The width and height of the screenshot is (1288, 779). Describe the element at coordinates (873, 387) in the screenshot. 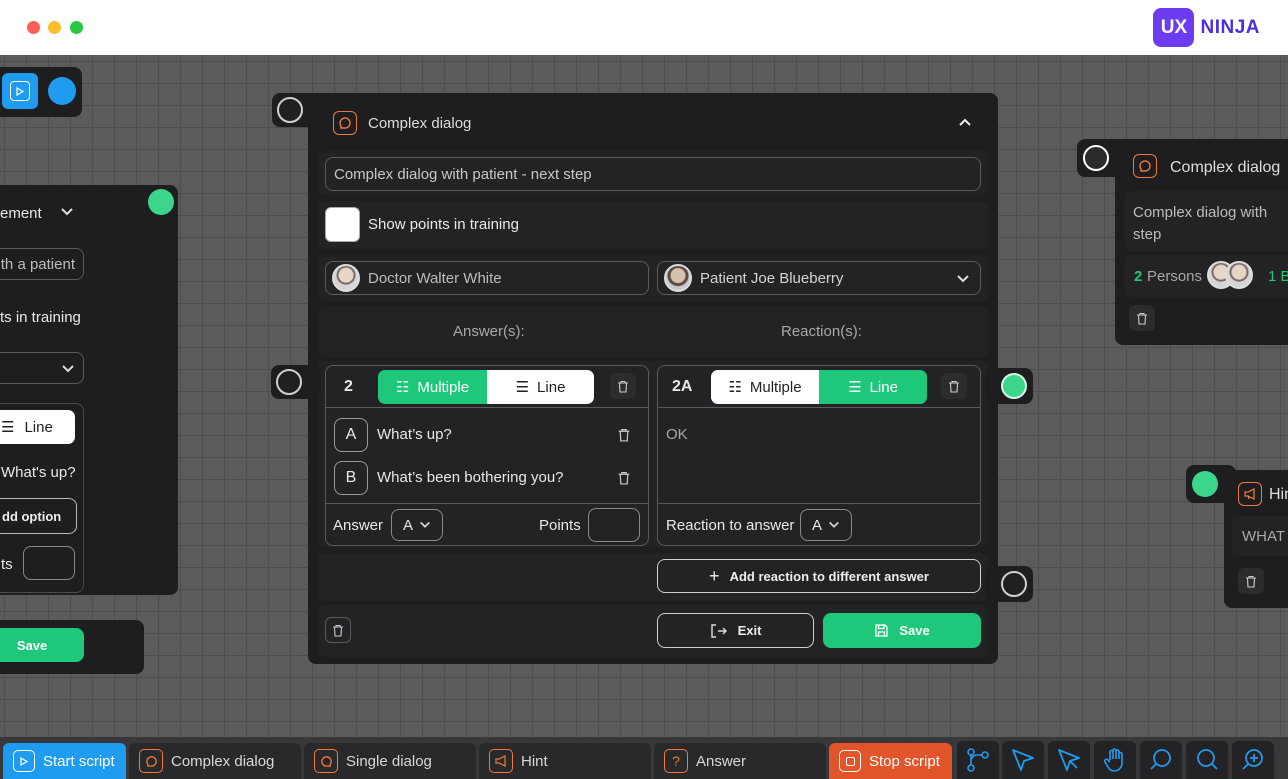

I see `reaction-mode-line: ☰ Line` at that location.